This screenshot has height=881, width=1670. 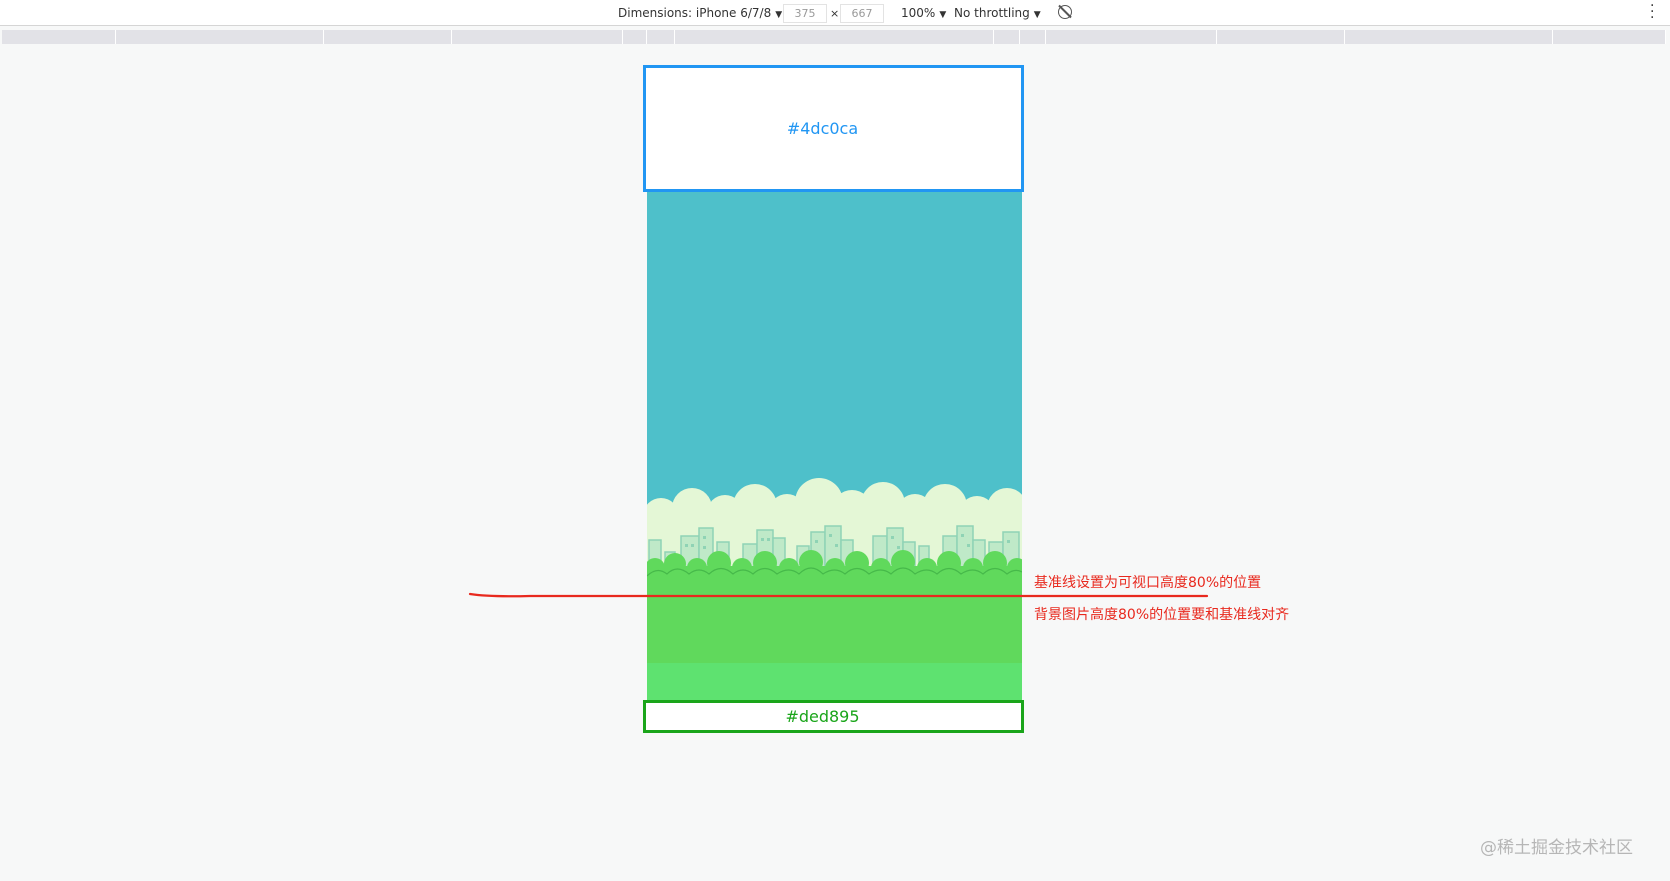 What do you see at coordinates (695, 13) in the screenshot?
I see `device-dimensions-label: Dimensions: iPhone 6/7/8` at bounding box center [695, 13].